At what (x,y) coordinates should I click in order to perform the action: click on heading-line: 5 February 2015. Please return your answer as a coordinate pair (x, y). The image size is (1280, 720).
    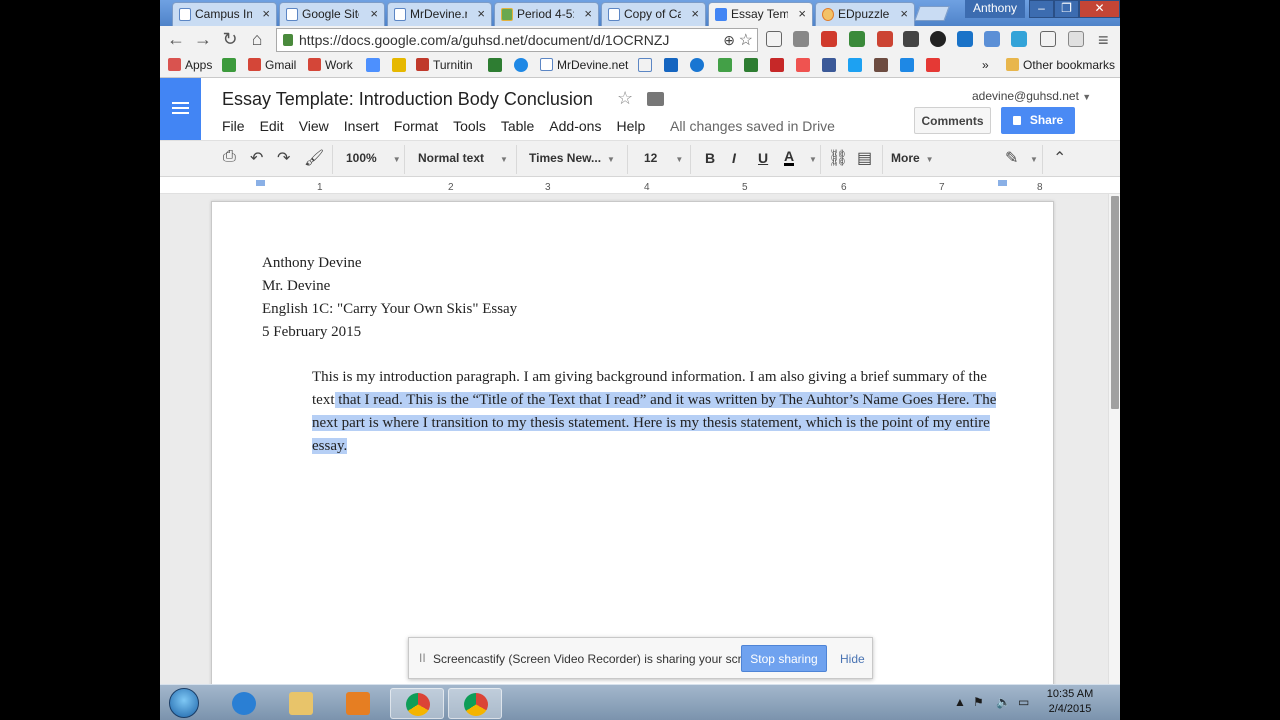
    Looking at the image, I should click on (632, 332).